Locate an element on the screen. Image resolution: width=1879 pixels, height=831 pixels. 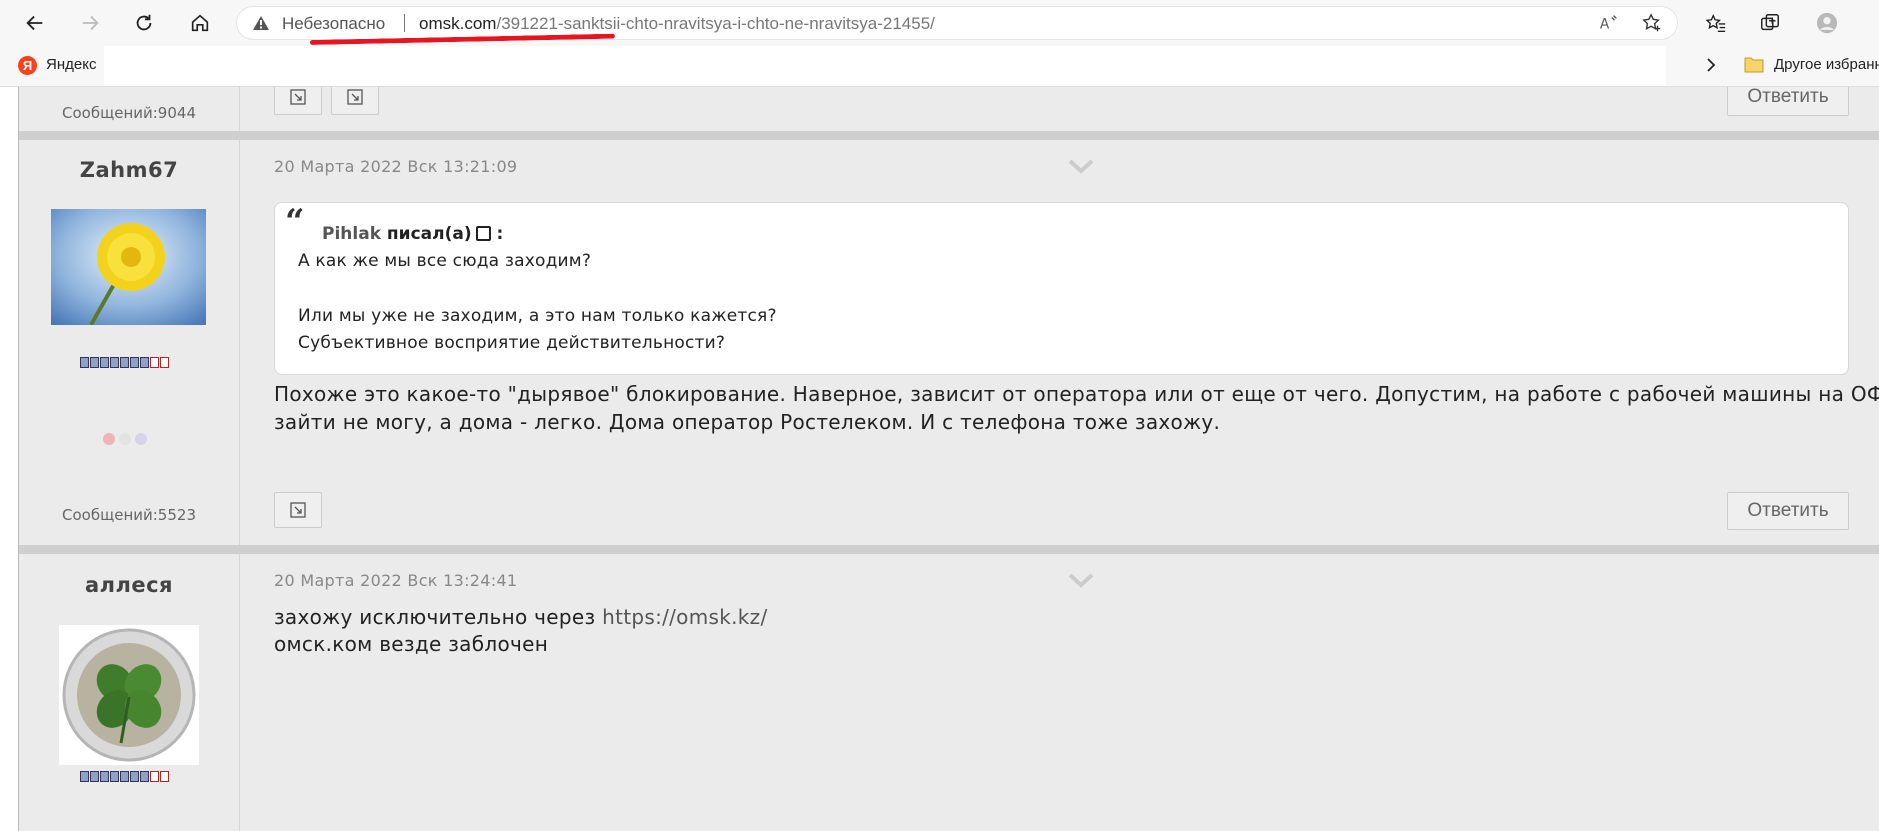
refresh-icon is located at coordinates (144, 22).